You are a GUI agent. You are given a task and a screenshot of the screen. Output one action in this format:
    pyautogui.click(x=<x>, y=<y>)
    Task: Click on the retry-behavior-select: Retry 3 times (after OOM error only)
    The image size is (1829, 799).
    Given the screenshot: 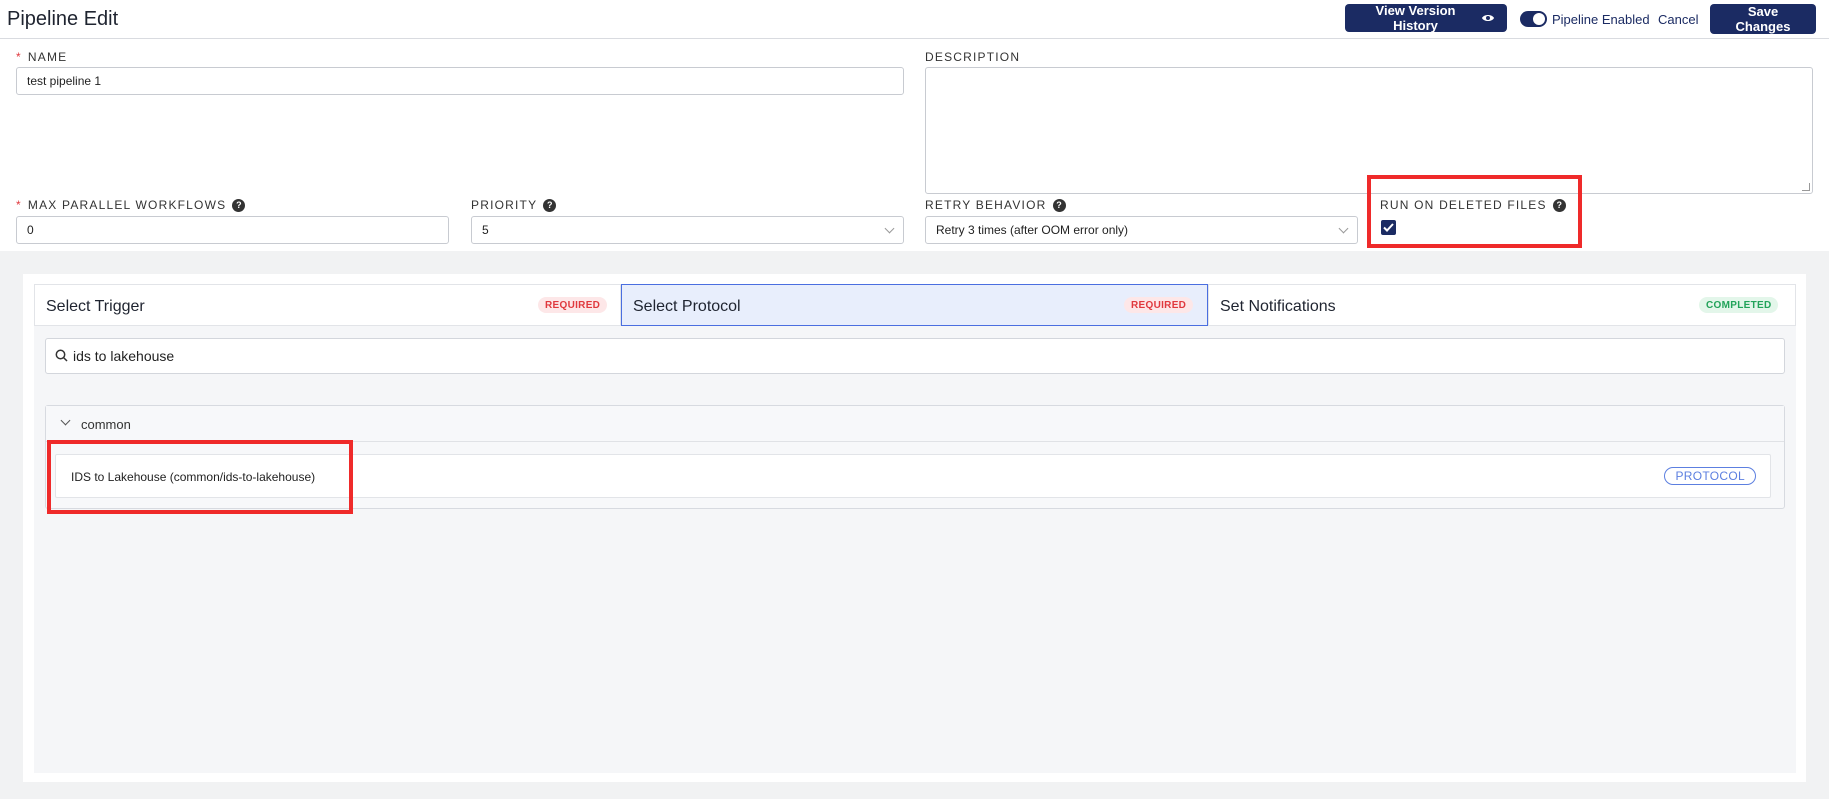 What is the action you would take?
    pyautogui.click(x=1141, y=230)
    